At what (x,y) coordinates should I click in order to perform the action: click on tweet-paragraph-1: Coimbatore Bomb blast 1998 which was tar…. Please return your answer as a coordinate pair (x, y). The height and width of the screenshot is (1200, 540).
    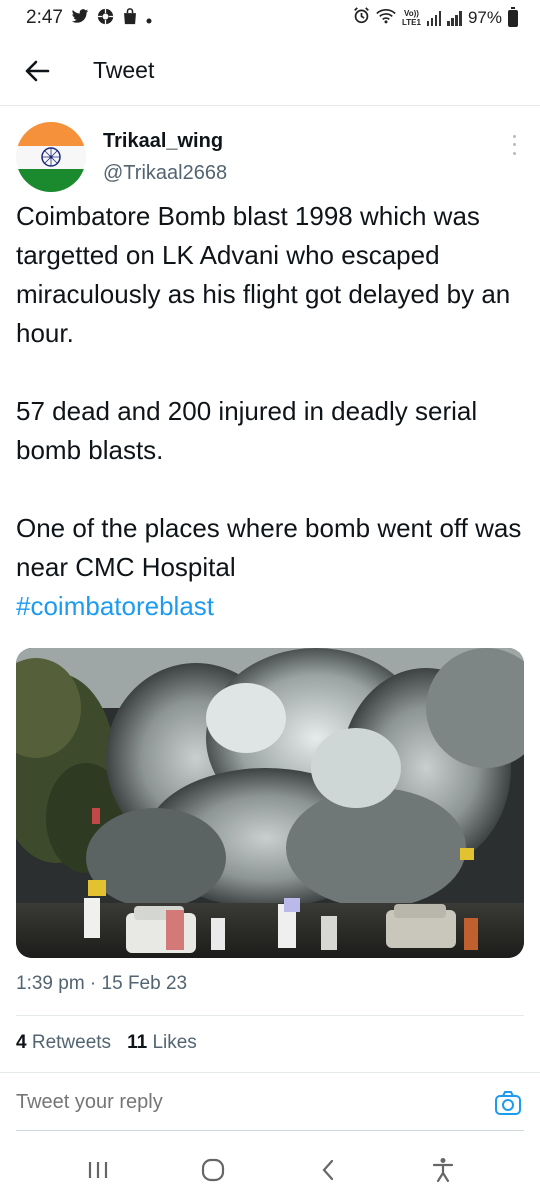
    Looking at the image, I should click on (263, 274).